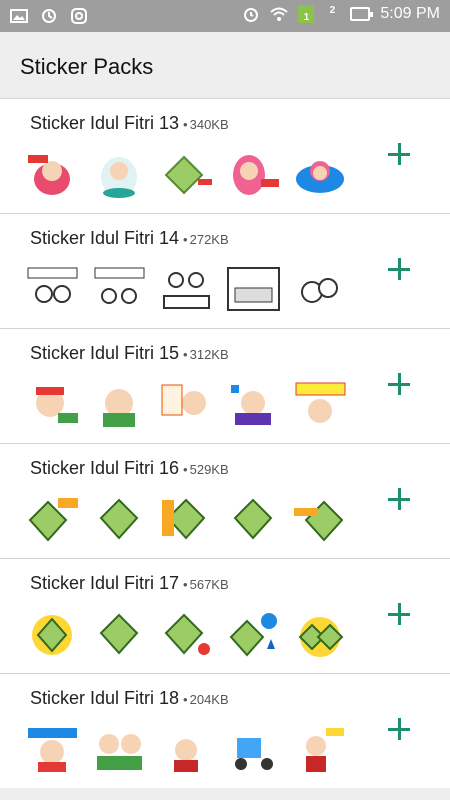 This screenshot has height=800, width=450. Describe the element at coordinates (105, 238) in the screenshot. I see `pack-name: Sticker Idul Fitri 14` at that location.